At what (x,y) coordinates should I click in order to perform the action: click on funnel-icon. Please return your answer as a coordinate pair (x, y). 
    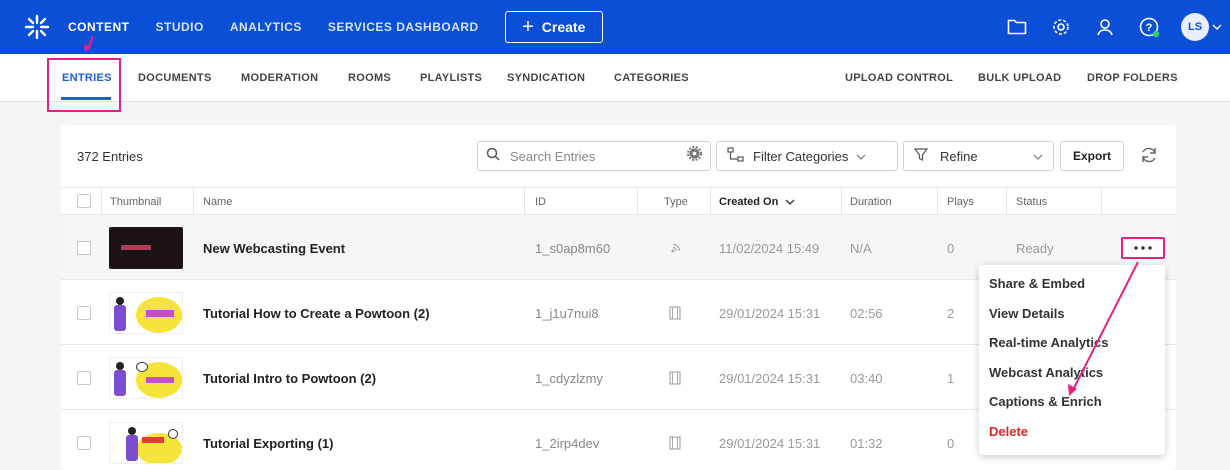
    Looking at the image, I should click on (921, 156).